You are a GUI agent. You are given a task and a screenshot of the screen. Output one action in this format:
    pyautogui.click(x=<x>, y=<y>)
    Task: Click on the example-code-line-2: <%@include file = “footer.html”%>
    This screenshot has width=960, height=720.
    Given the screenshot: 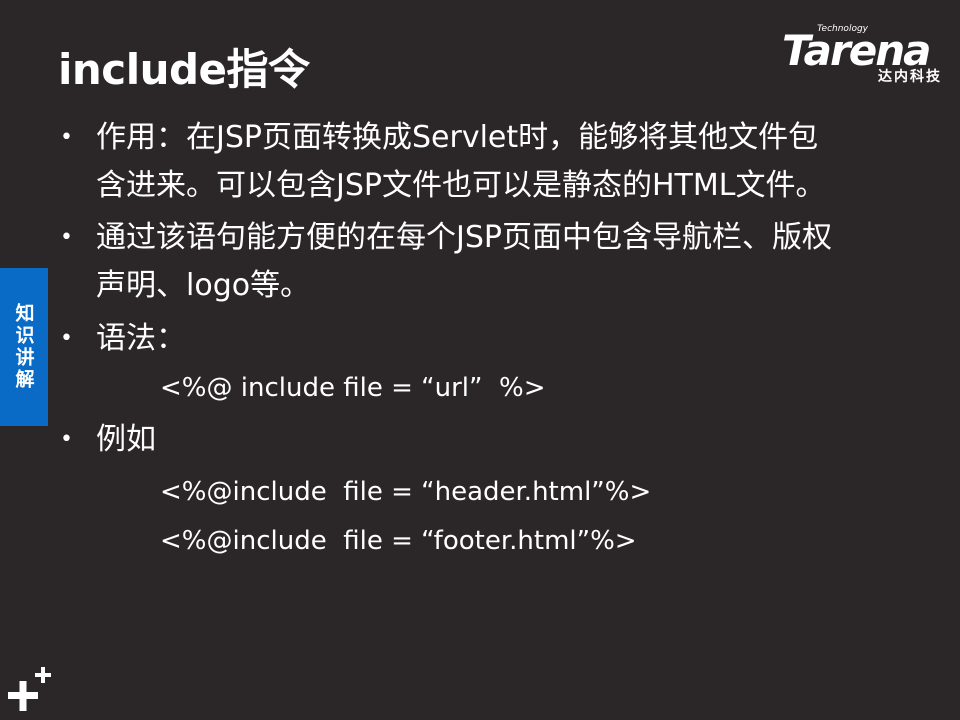 What is the action you would take?
    pyautogui.click(x=398, y=541)
    